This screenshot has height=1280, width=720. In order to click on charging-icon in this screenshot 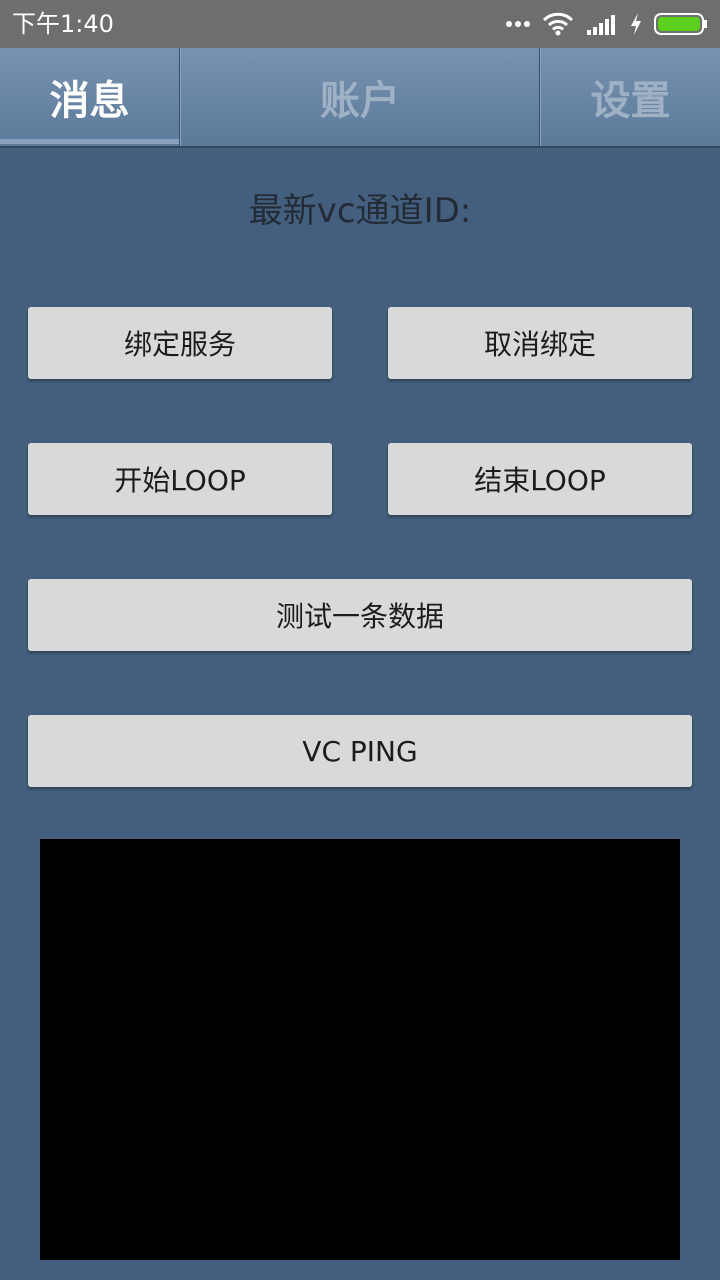, I will do `click(636, 24)`.